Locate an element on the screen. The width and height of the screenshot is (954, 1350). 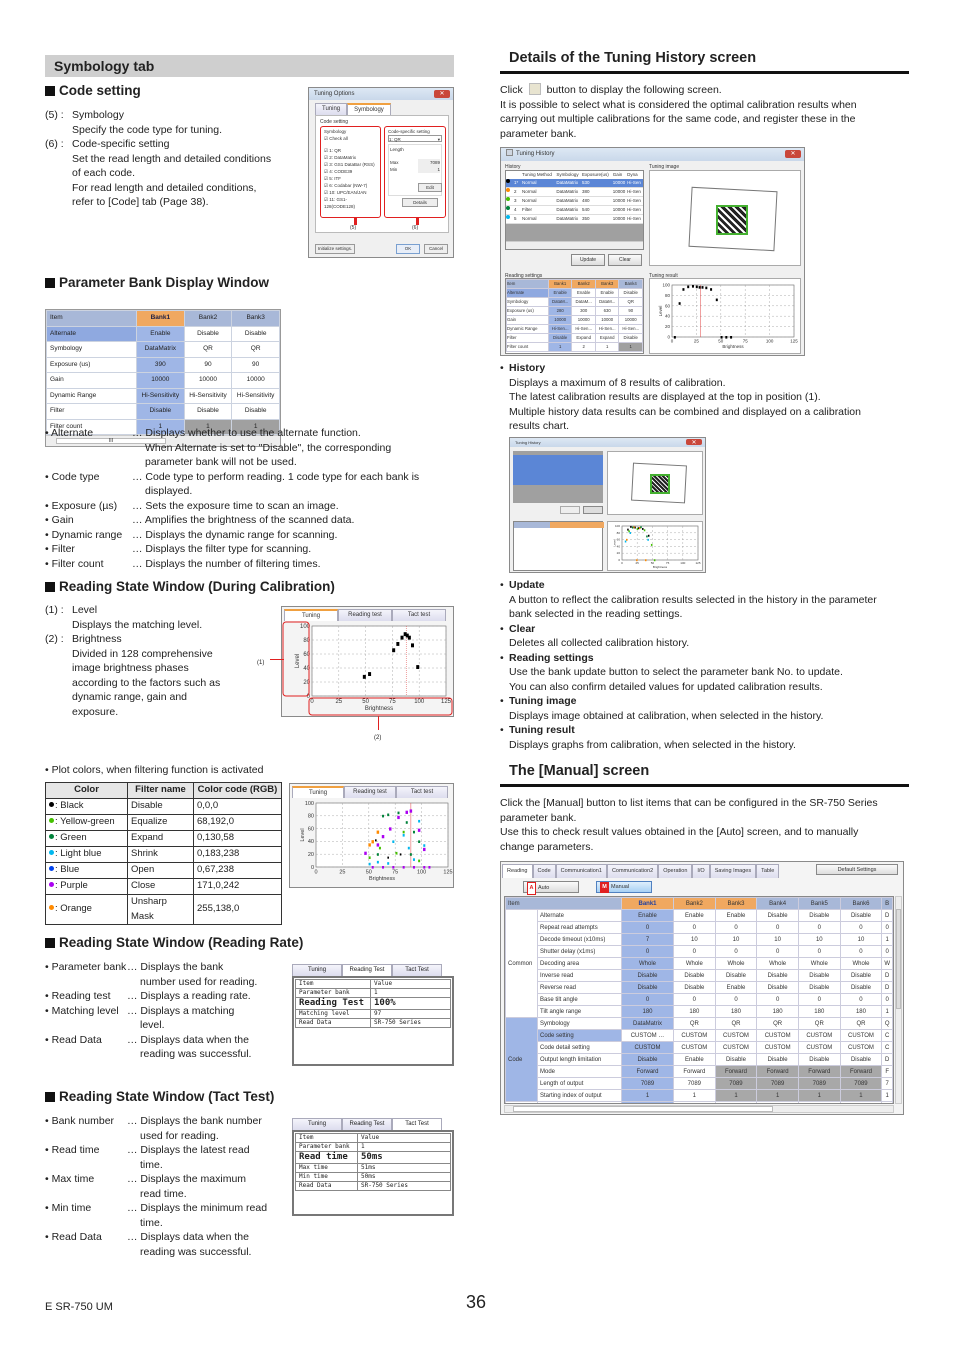
tab-reading: Reading is located at coordinates (517, 871).